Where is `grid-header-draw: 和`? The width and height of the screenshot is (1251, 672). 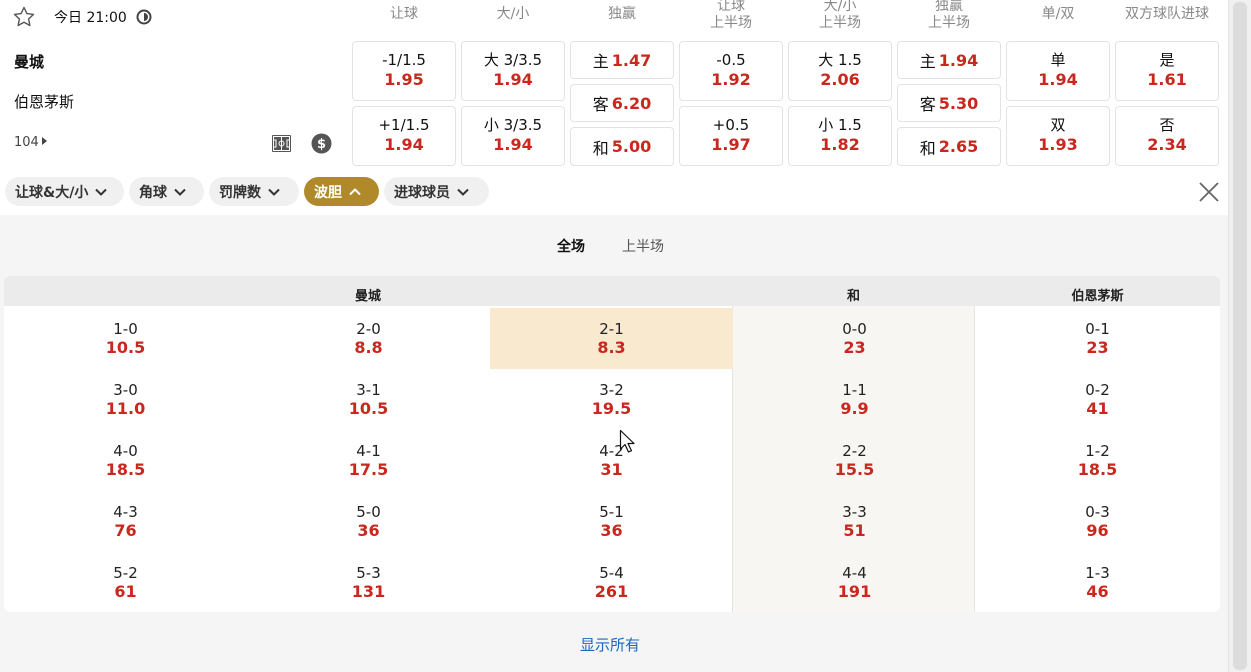
grid-header-draw: 和 is located at coordinates (853, 296).